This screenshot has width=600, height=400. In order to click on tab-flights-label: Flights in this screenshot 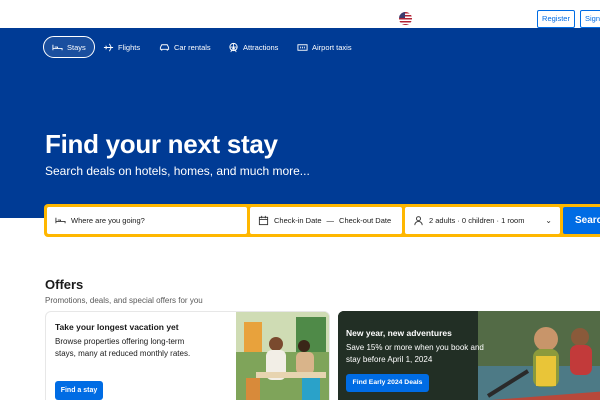, I will do `click(129, 47)`.